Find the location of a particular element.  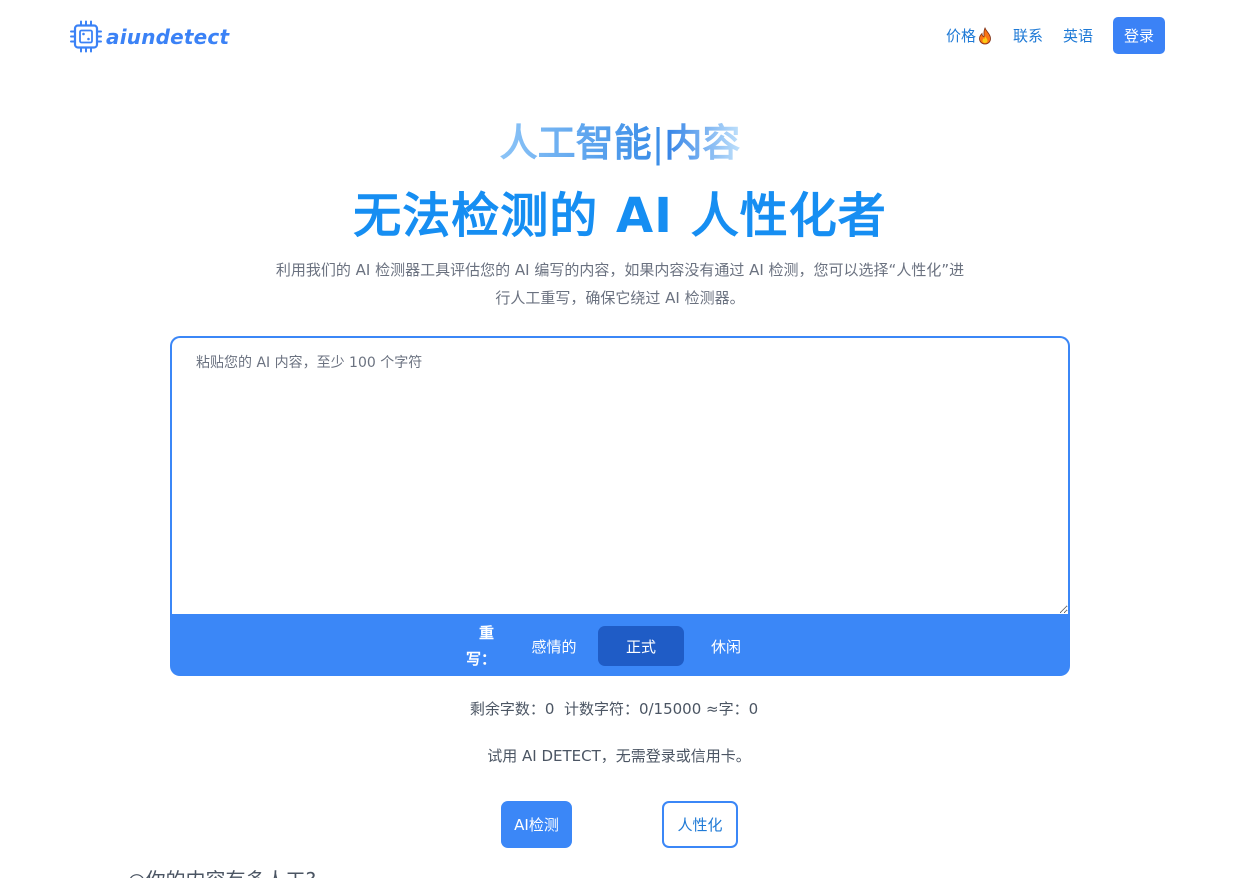

nav-contact: 联系 is located at coordinates (1028, 35).